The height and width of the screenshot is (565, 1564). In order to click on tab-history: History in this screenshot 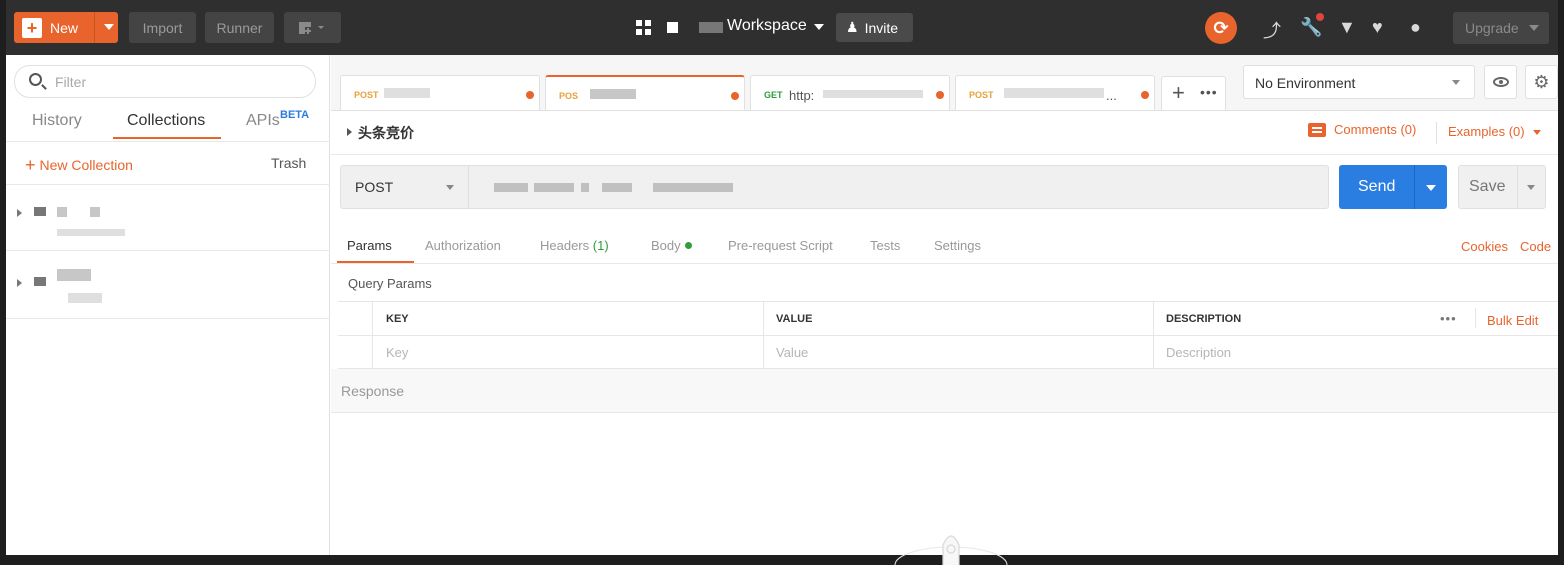, I will do `click(57, 121)`.